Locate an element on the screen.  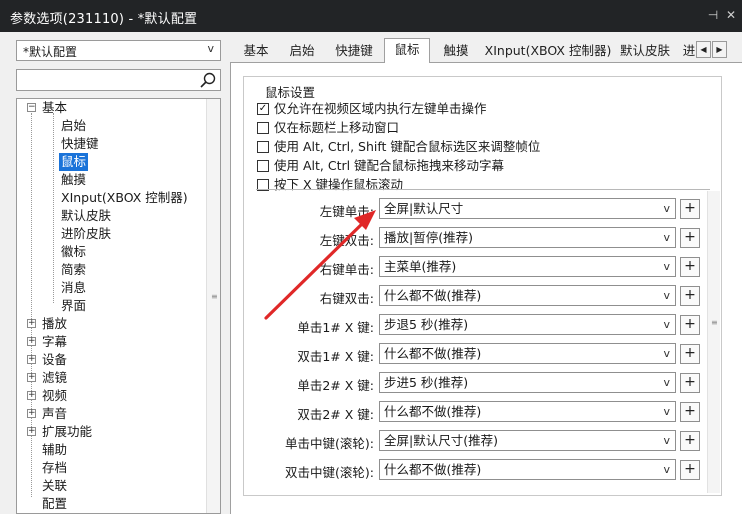
tree-item-default-skin: 默认皮肤 is located at coordinates (86, 216).